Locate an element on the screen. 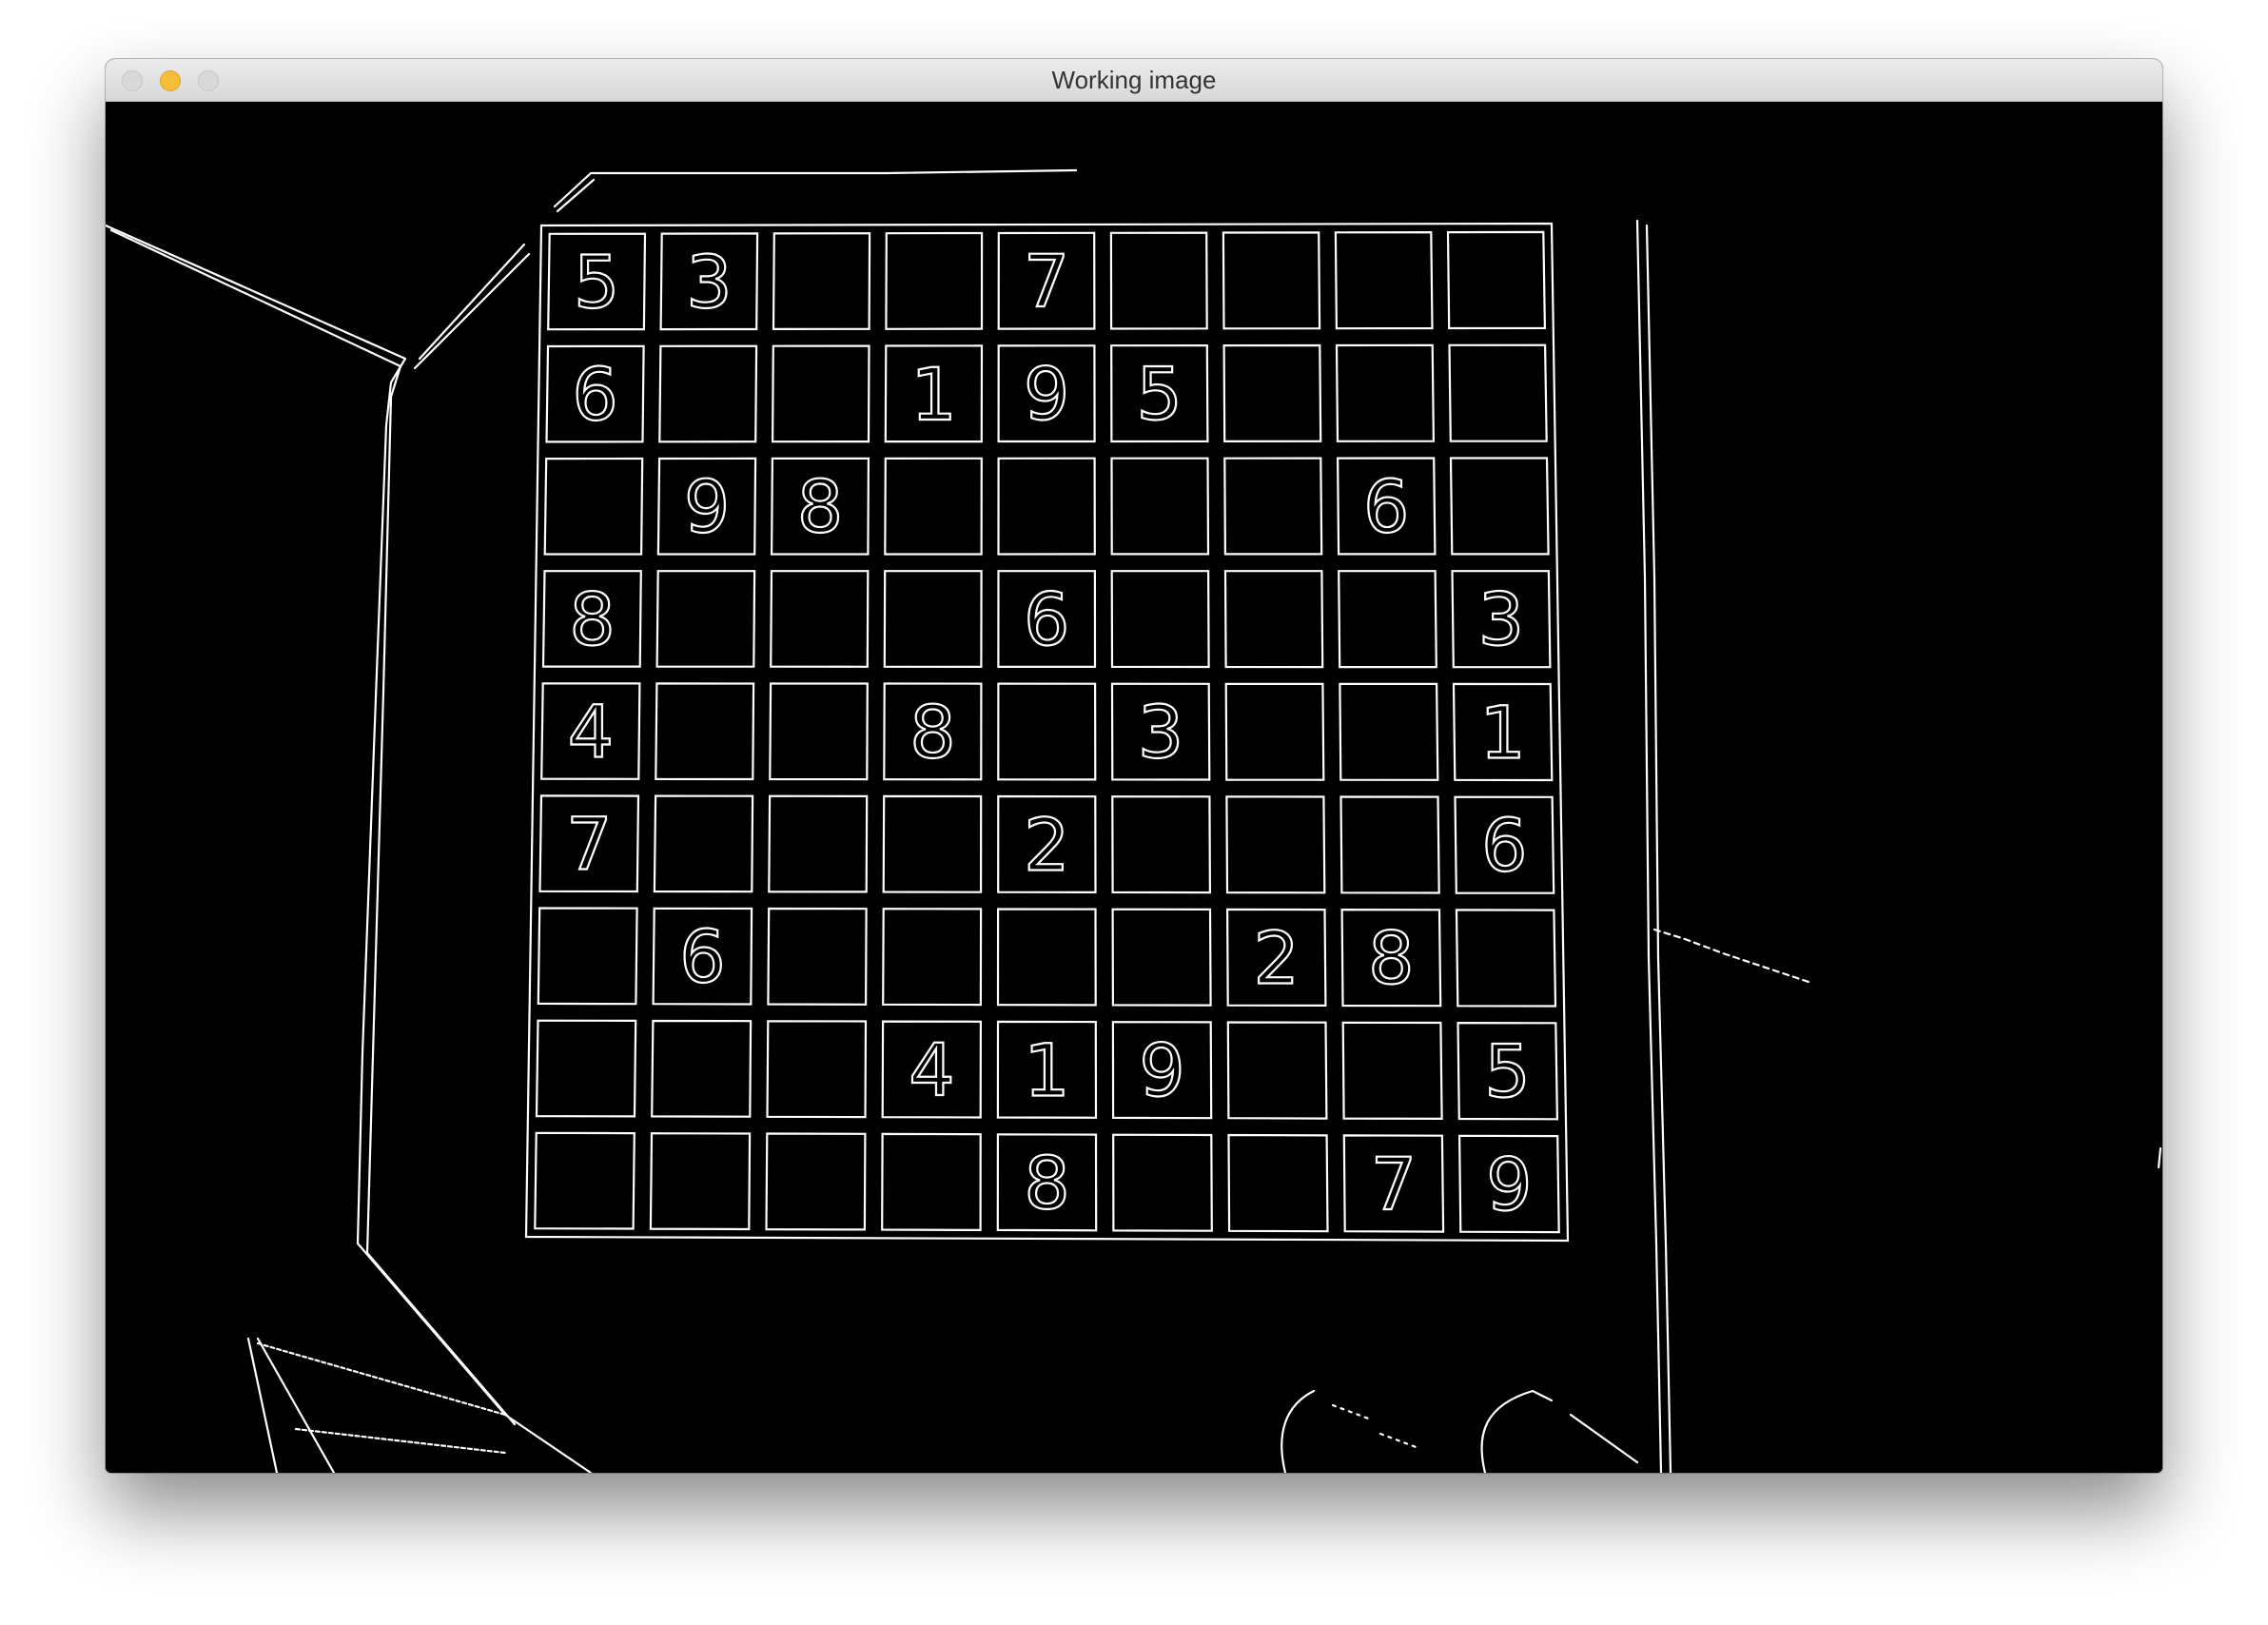 Image resolution: width=2268 pixels, height=1625 pixels. title-bar: Working image is located at coordinates (1134, 80).